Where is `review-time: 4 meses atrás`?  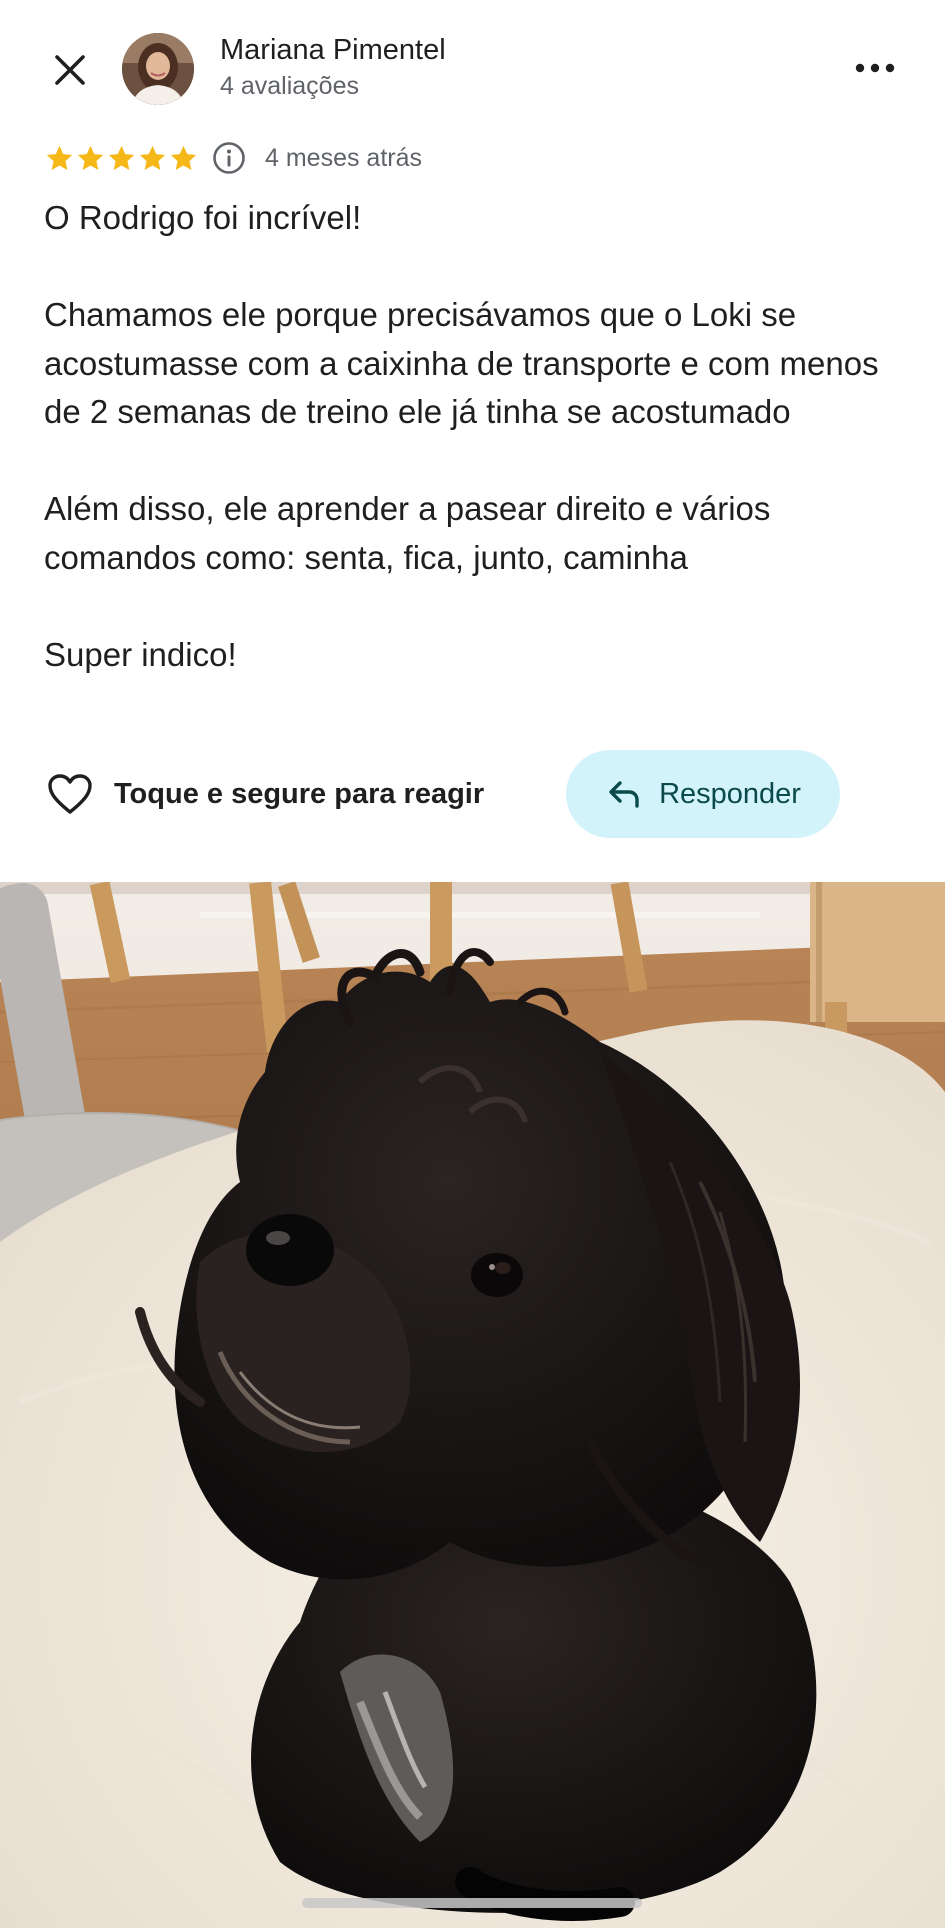
review-time: 4 meses atrás is located at coordinates (344, 157).